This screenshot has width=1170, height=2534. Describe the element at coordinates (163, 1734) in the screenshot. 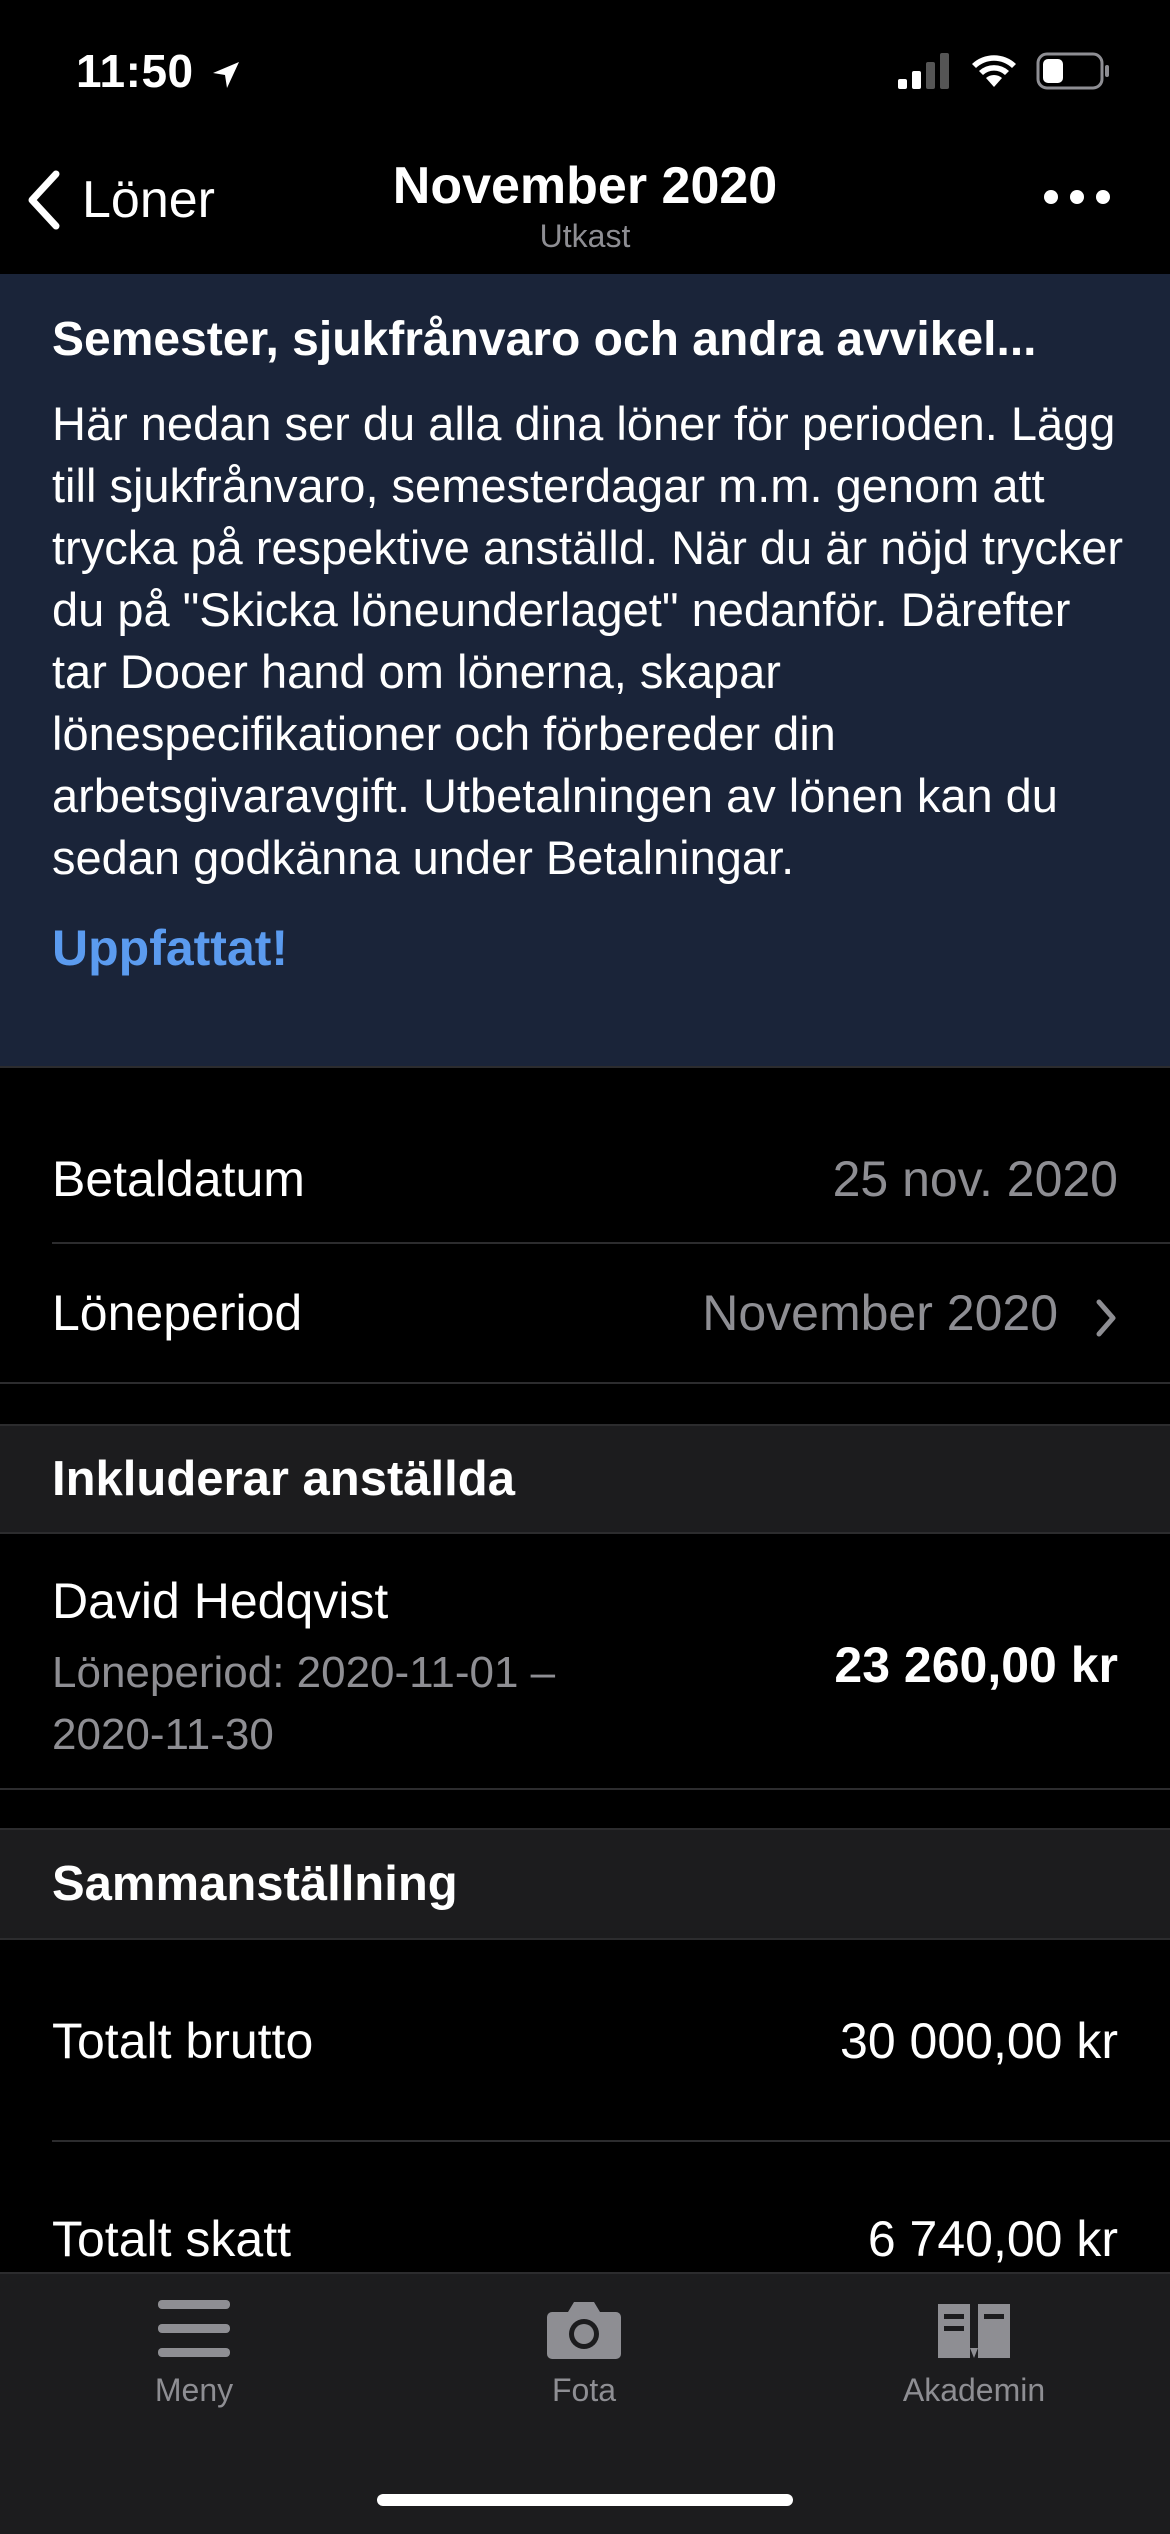

I see `employee-period-line2: 2020-11-30` at that location.